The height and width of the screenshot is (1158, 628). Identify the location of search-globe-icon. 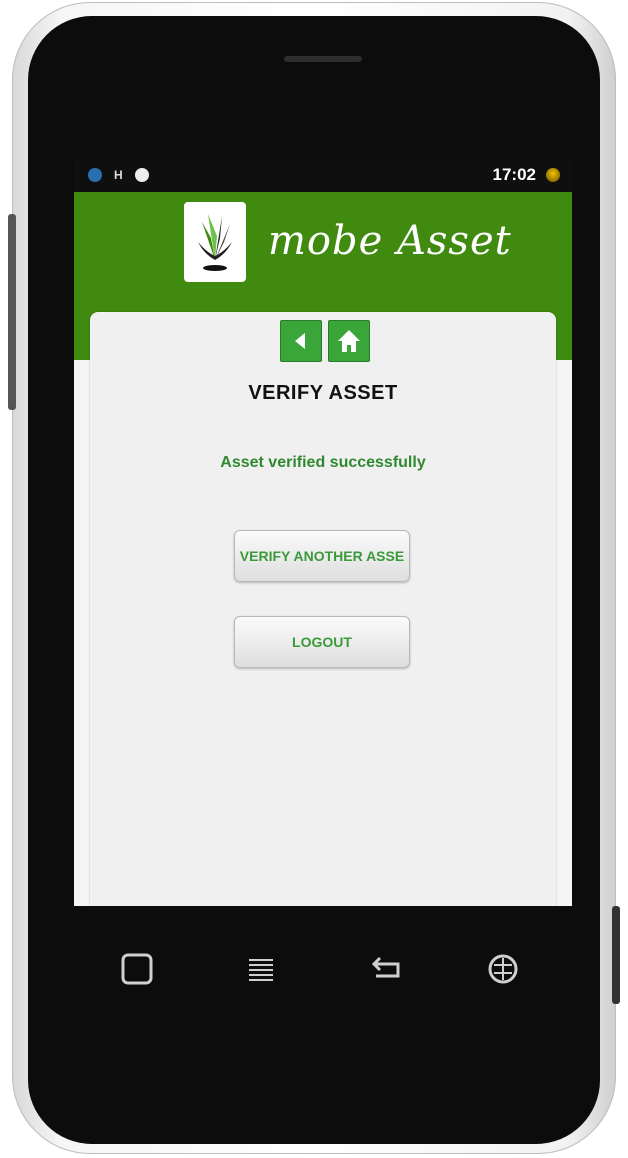
(503, 969).